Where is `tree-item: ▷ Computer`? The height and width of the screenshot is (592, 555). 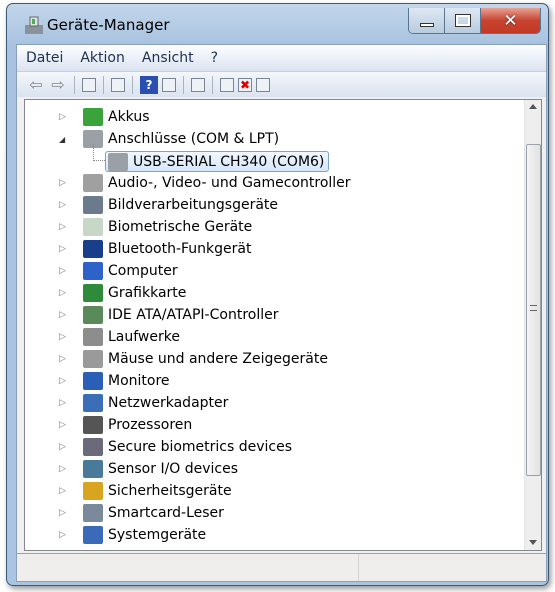
tree-item: ▷ Computer is located at coordinates (118, 271).